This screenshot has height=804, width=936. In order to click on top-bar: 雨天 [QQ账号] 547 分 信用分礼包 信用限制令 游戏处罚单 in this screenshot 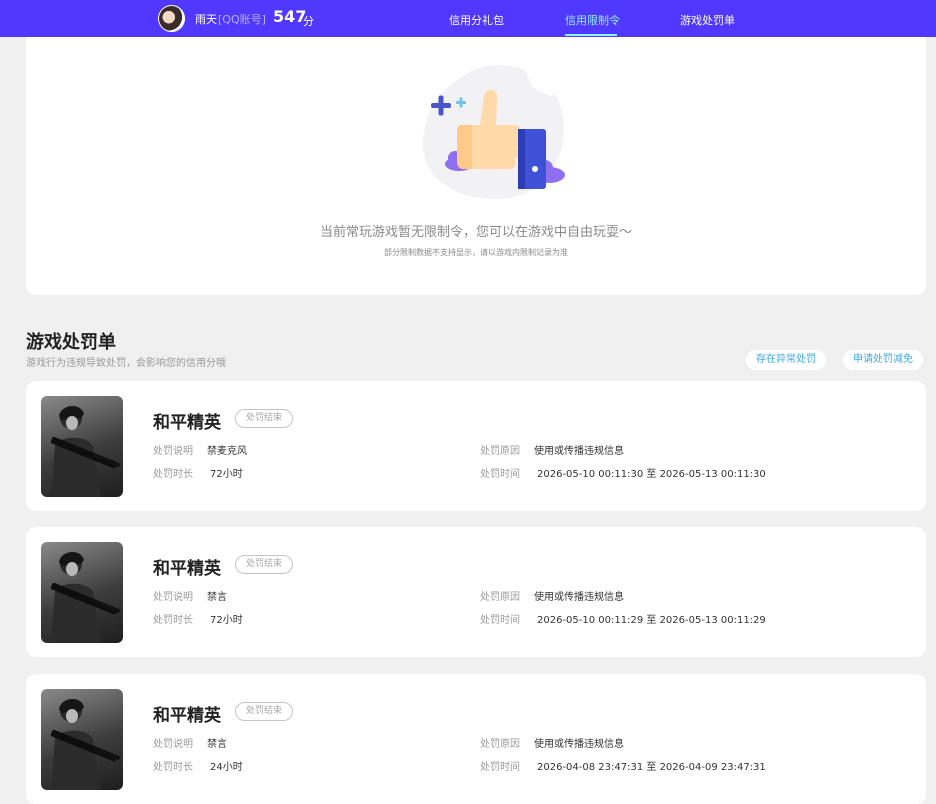, I will do `click(468, 18)`.